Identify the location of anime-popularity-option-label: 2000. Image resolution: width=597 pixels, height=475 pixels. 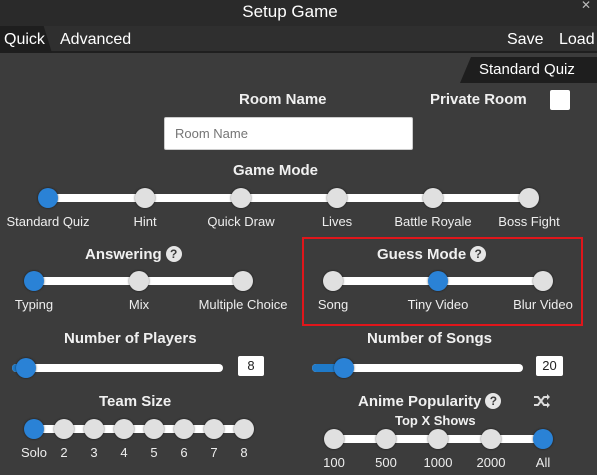
(491, 462).